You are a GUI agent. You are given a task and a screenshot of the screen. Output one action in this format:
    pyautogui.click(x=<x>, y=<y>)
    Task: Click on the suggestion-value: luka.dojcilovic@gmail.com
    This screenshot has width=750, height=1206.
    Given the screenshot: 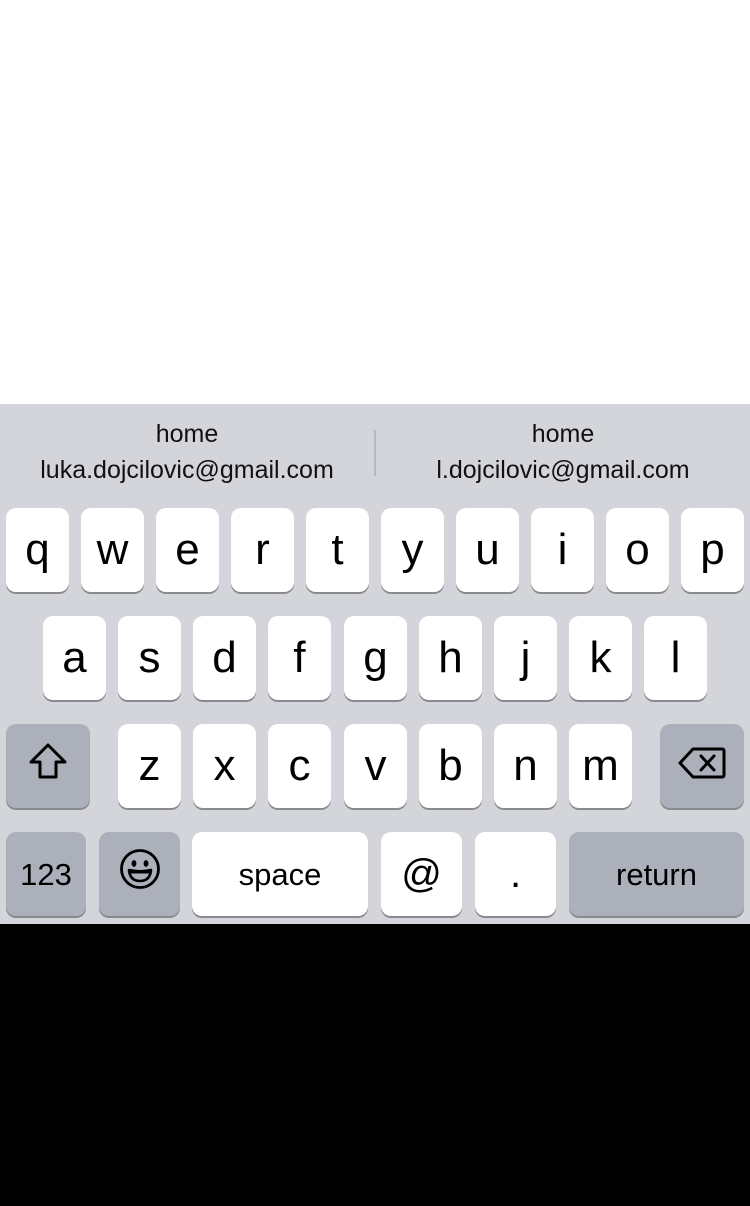 What is the action you would take?
    pyautogui.click(x=187, y=470)
    